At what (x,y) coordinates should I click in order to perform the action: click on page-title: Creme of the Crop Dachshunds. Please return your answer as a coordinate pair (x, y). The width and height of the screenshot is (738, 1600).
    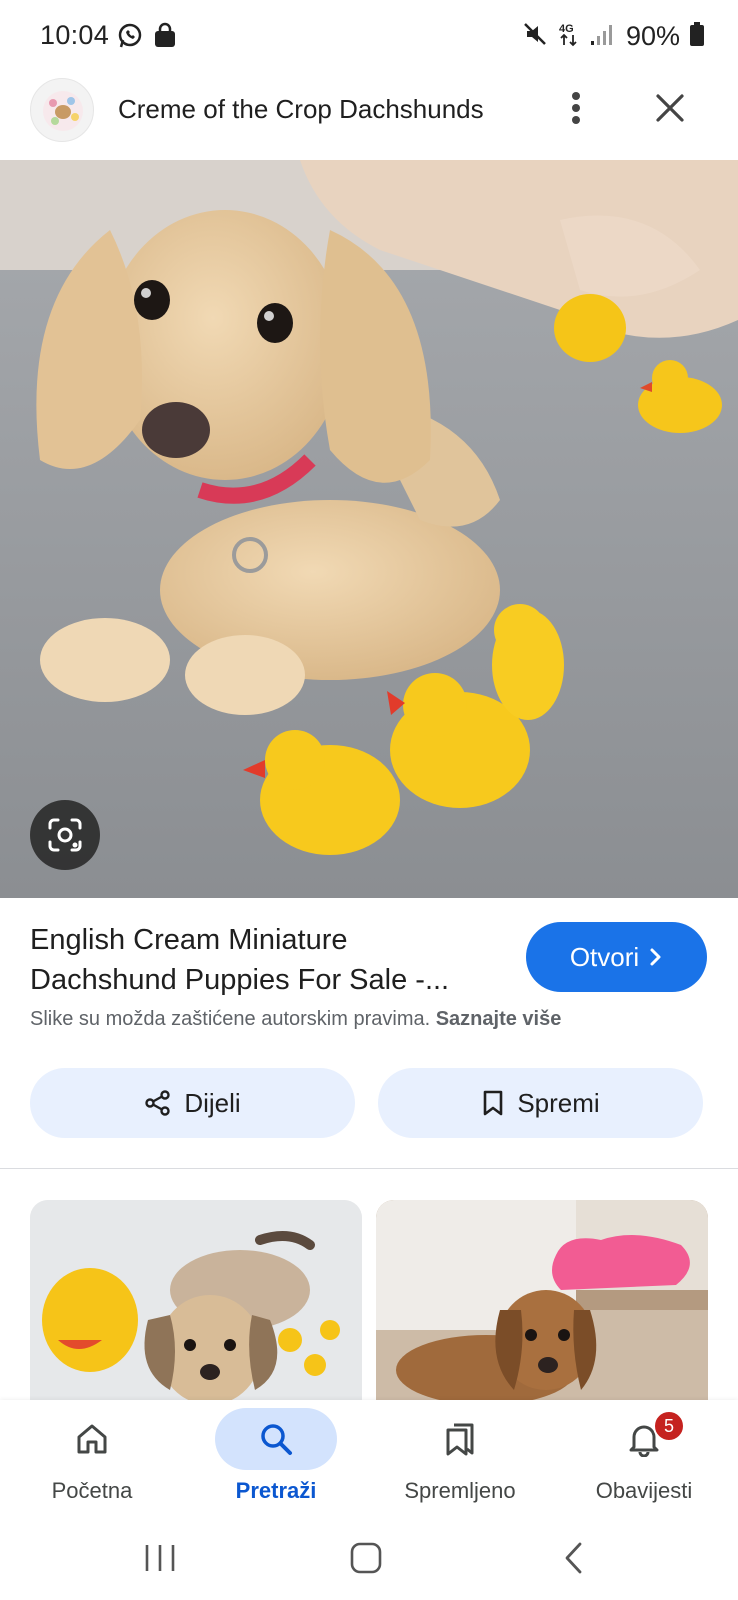
    Looking at the image, I should click on (301, 109).